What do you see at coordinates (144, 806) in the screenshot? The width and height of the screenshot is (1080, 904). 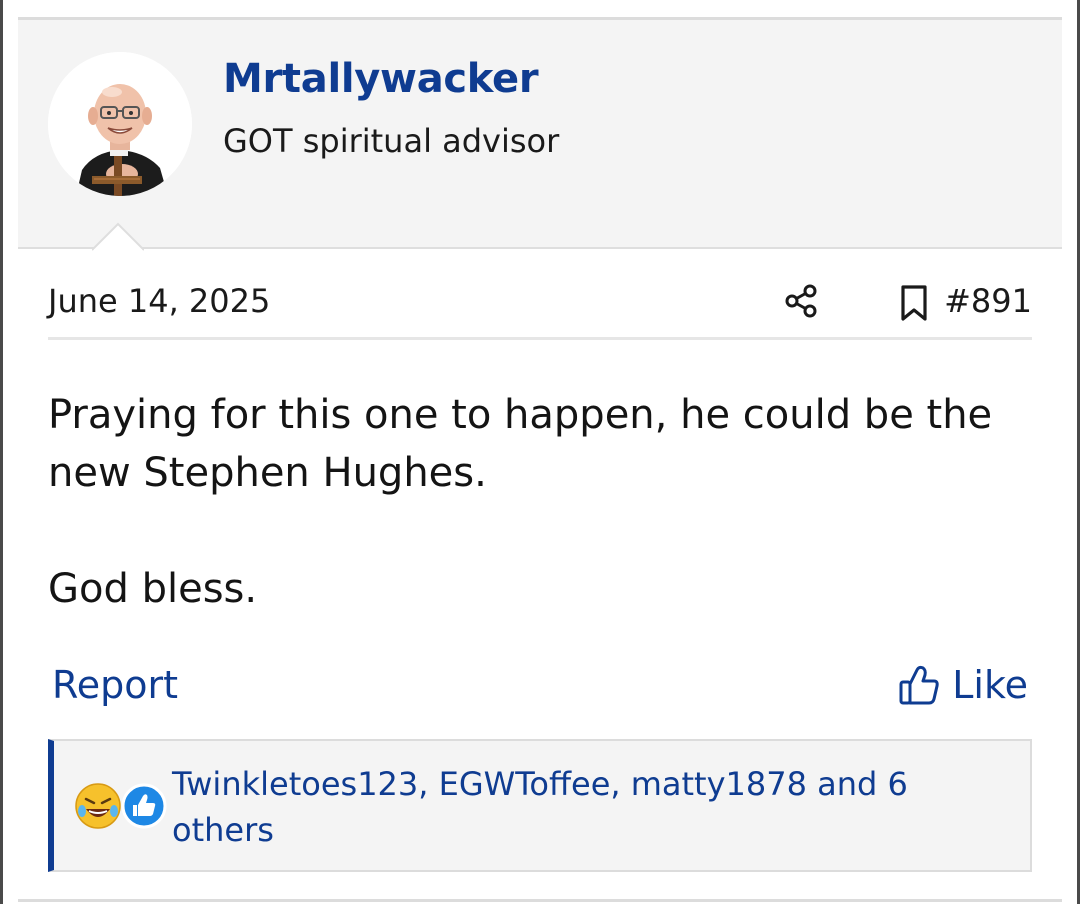 I see `like-reaction-icon` at bounding box center [144, 806].